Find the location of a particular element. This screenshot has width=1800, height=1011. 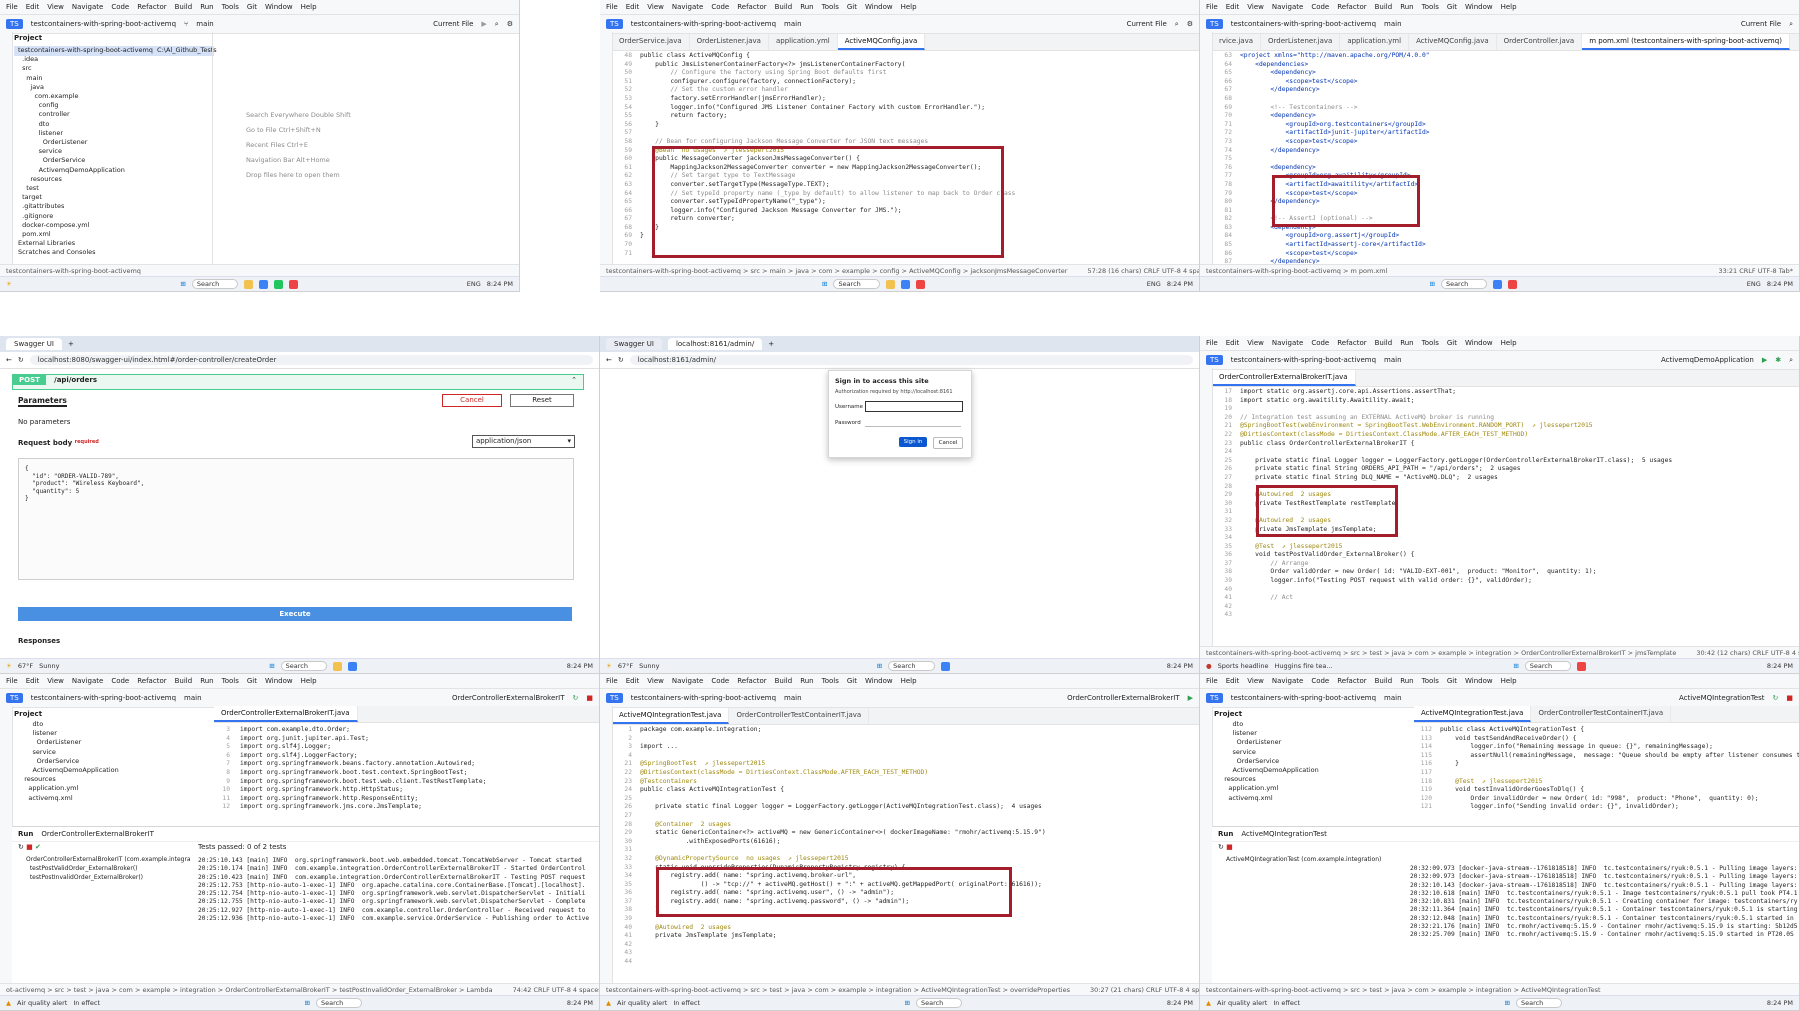

tree-item: controller is located at coordinates (117, 114).